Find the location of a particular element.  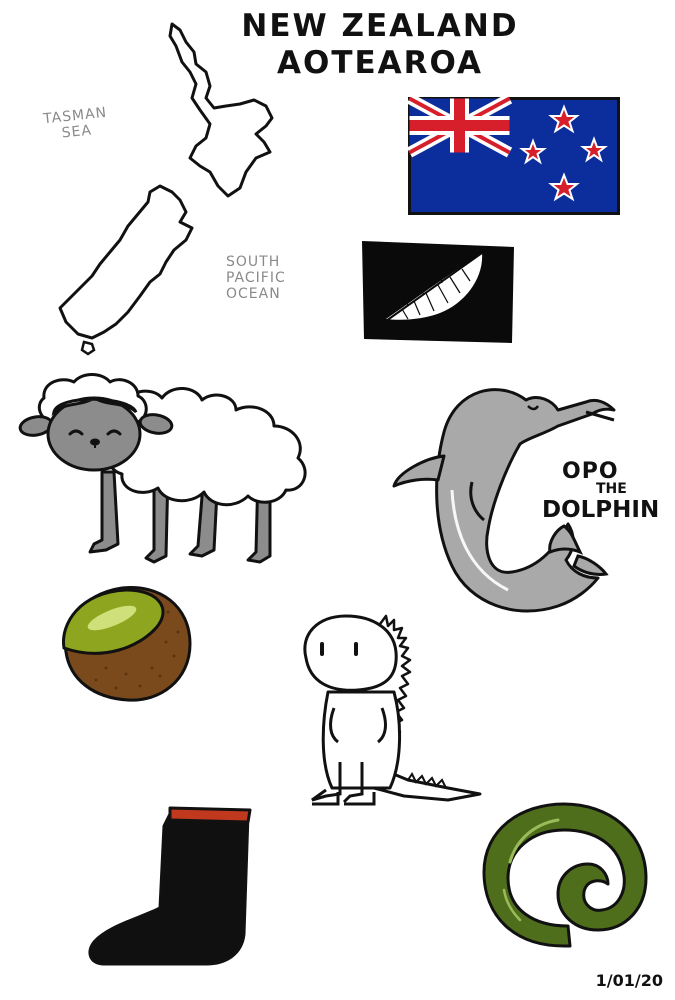

tasman-sea-label: TASMAN SEA is located at coordinates (75, 123).